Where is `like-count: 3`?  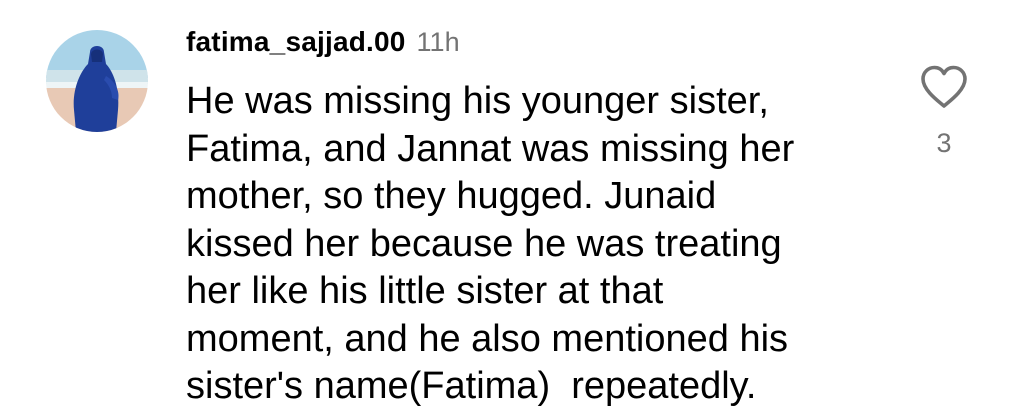
like-count: 3 is located at coordinates (944, 143).